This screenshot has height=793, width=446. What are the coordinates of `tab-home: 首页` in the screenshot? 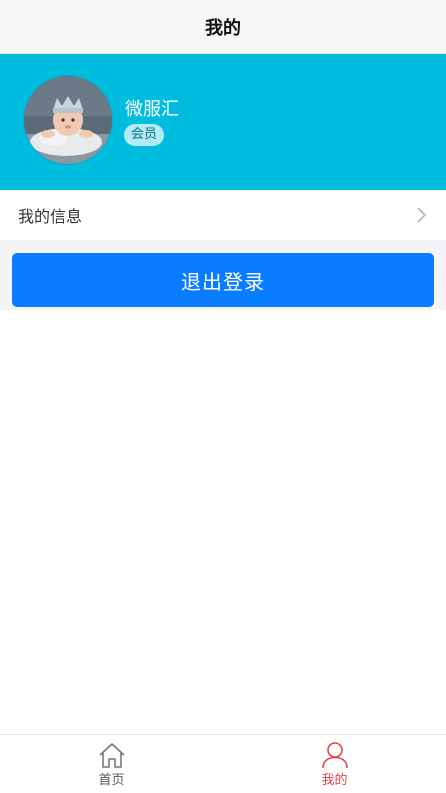 It's located at (111, 764).